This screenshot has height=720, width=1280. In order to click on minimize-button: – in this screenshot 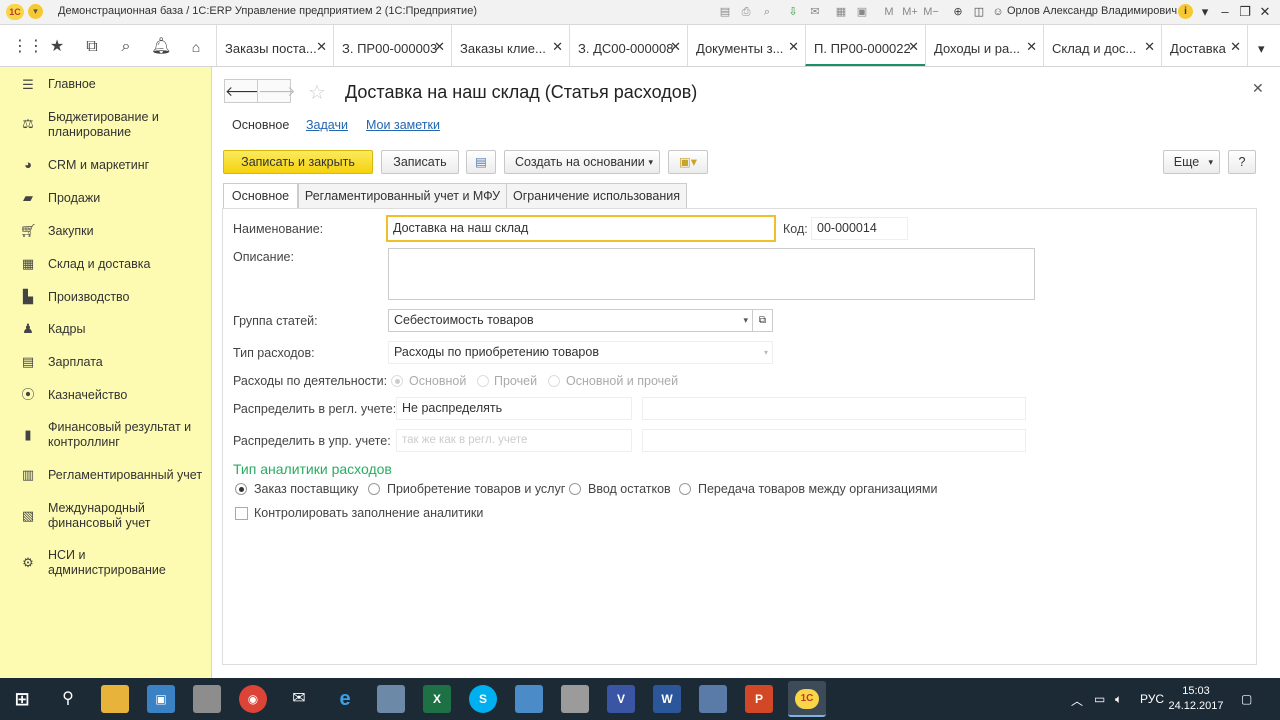, I will do `click(1225, 12)`.